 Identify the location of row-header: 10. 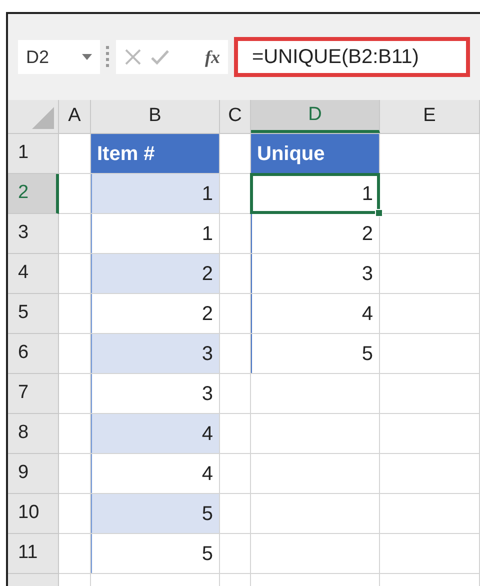
(33, 514).